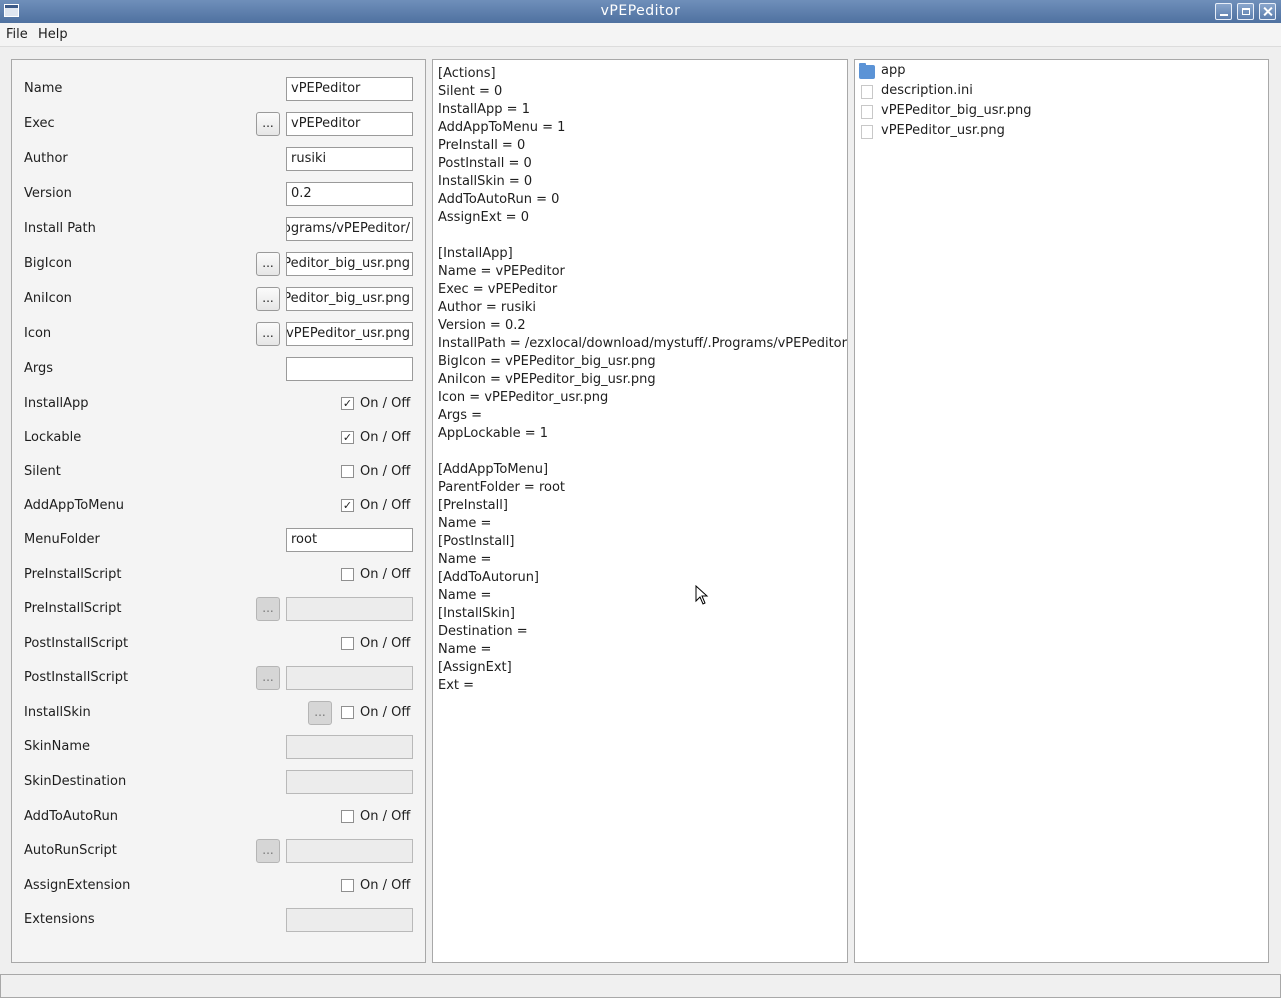 Image resolution: width=1281 pixels, height=998 pixels. I want to click on icon-label: Icon, so click(38, 333).